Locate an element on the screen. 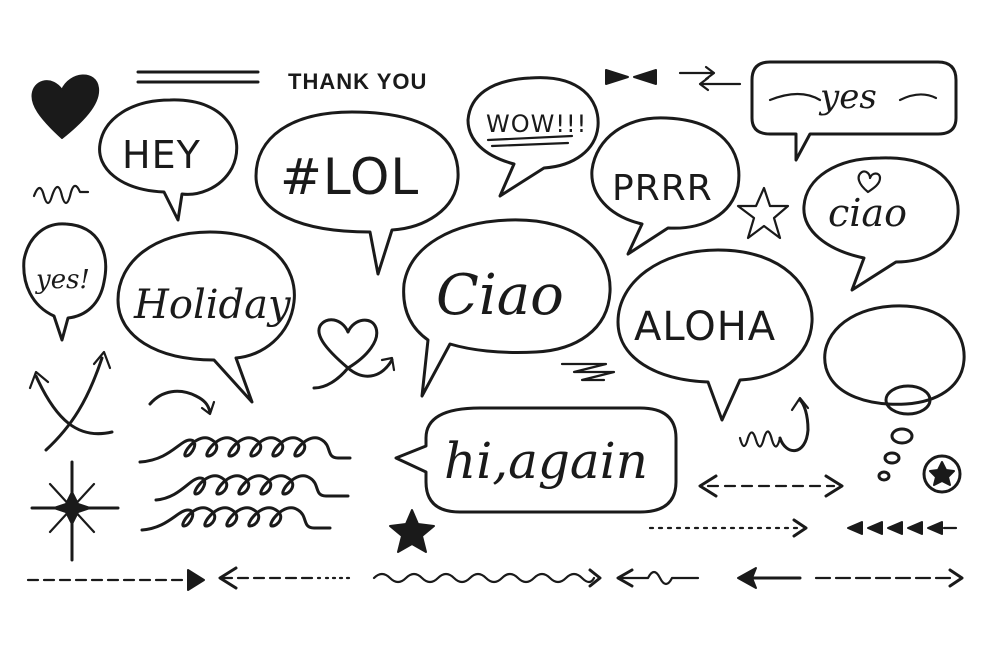 The image size is (989, 656). hi-again-bubble: hi,again is located at coordinates (536, 460).